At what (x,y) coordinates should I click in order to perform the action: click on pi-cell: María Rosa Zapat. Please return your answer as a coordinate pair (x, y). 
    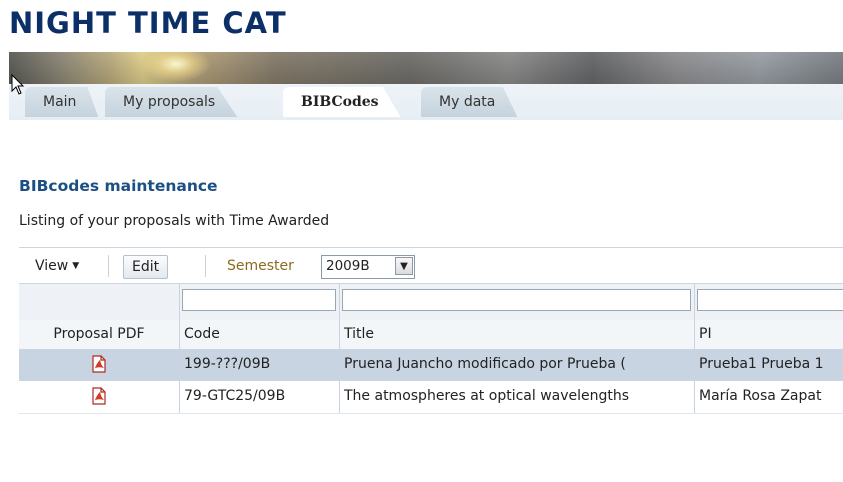
    Looking at the image, I should click on (760, 396).